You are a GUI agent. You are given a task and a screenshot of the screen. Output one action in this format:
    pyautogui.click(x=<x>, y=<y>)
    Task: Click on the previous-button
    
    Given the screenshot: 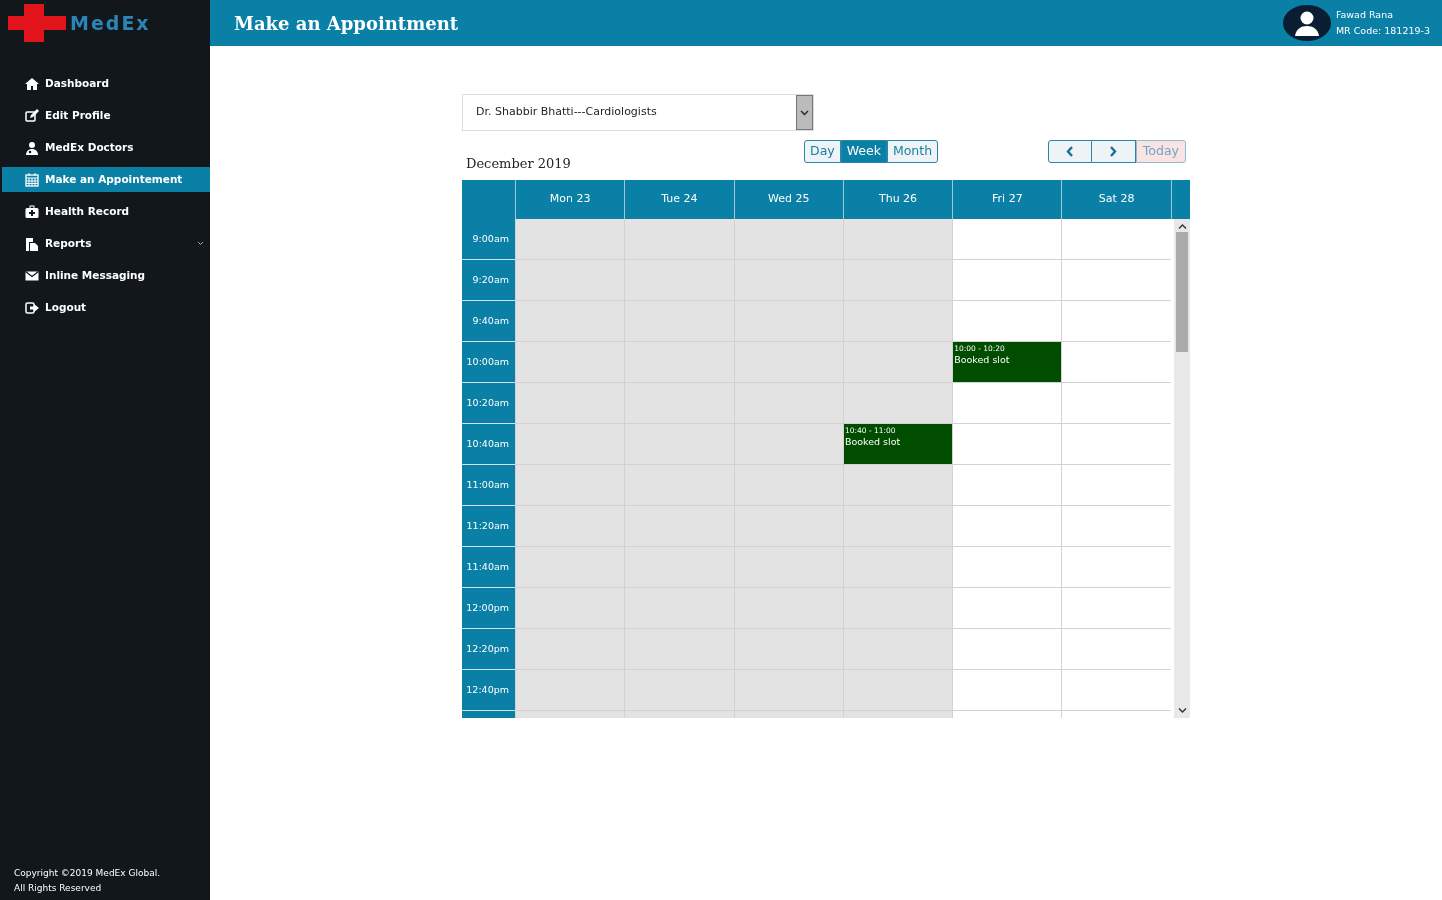 What is the action you would take?
    pyautogui.click(x=1069, y=151)
    